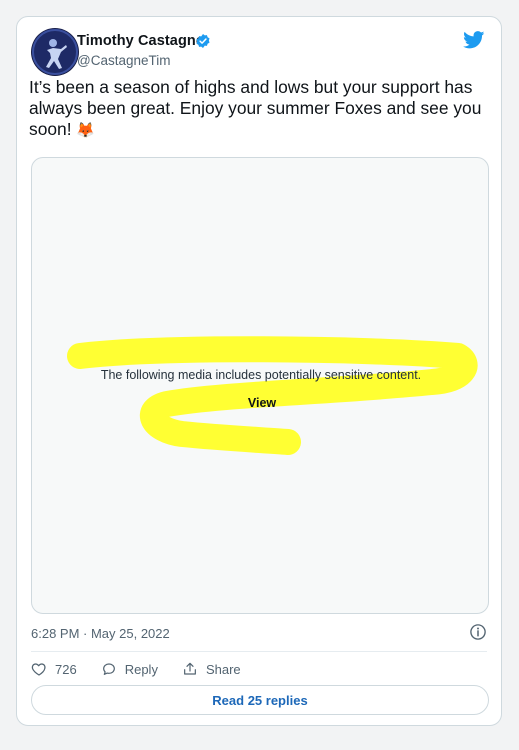 The width and height of the screenshot is (519, 750). Describe the element at coordinates (203, 41) in the screenshot. I see `verified-badge-icon` at that location.